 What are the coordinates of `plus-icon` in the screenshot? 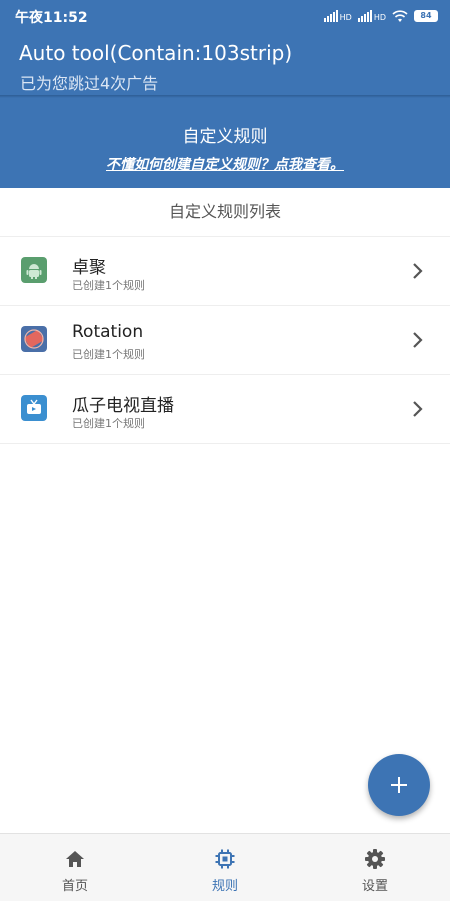 It's located at (399, 785).